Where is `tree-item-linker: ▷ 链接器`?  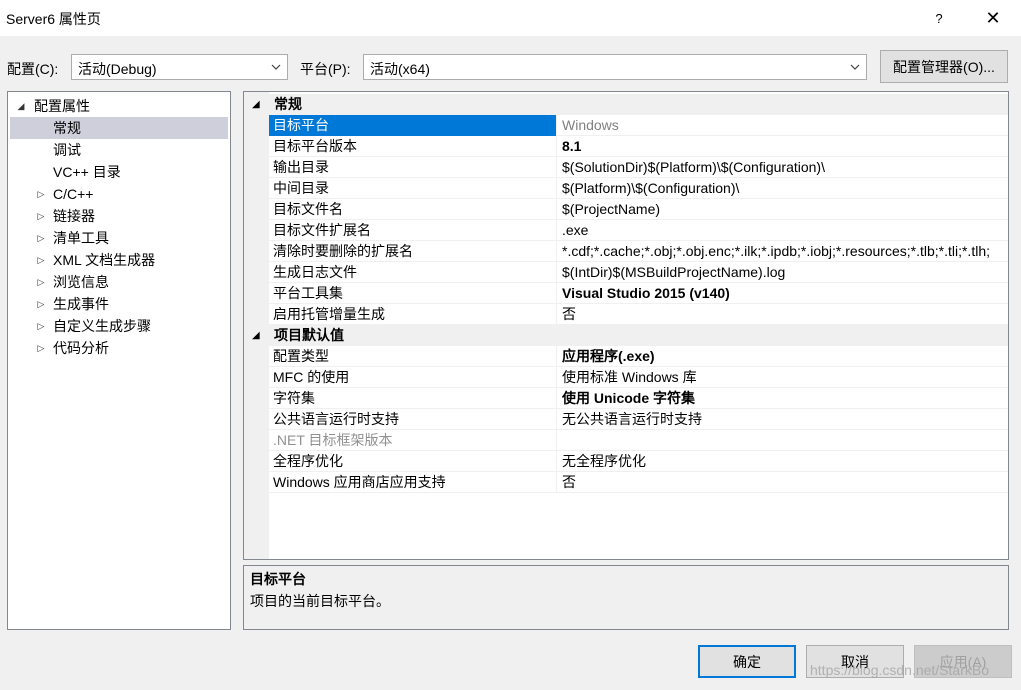 tree-item-linker: ▷ 链接器 is located at coordinates (119, 216).